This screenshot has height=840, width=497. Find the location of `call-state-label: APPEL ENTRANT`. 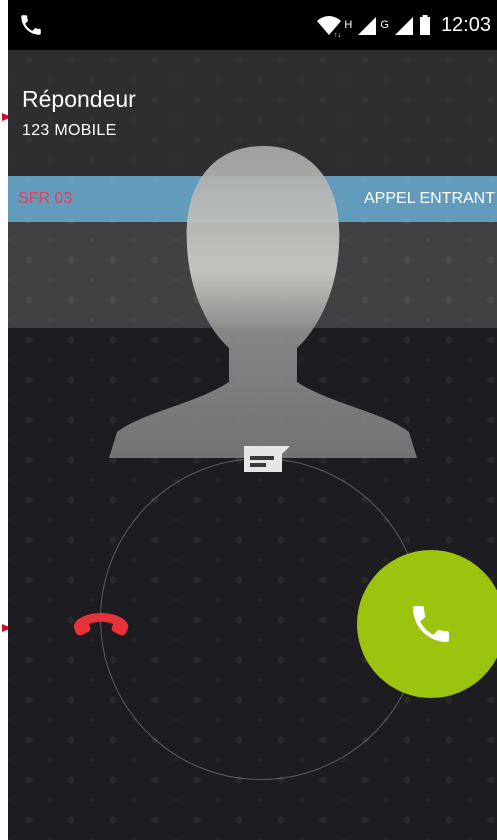

call-state-label: APPEL ENTRANT is located at coordinates (429, 198).